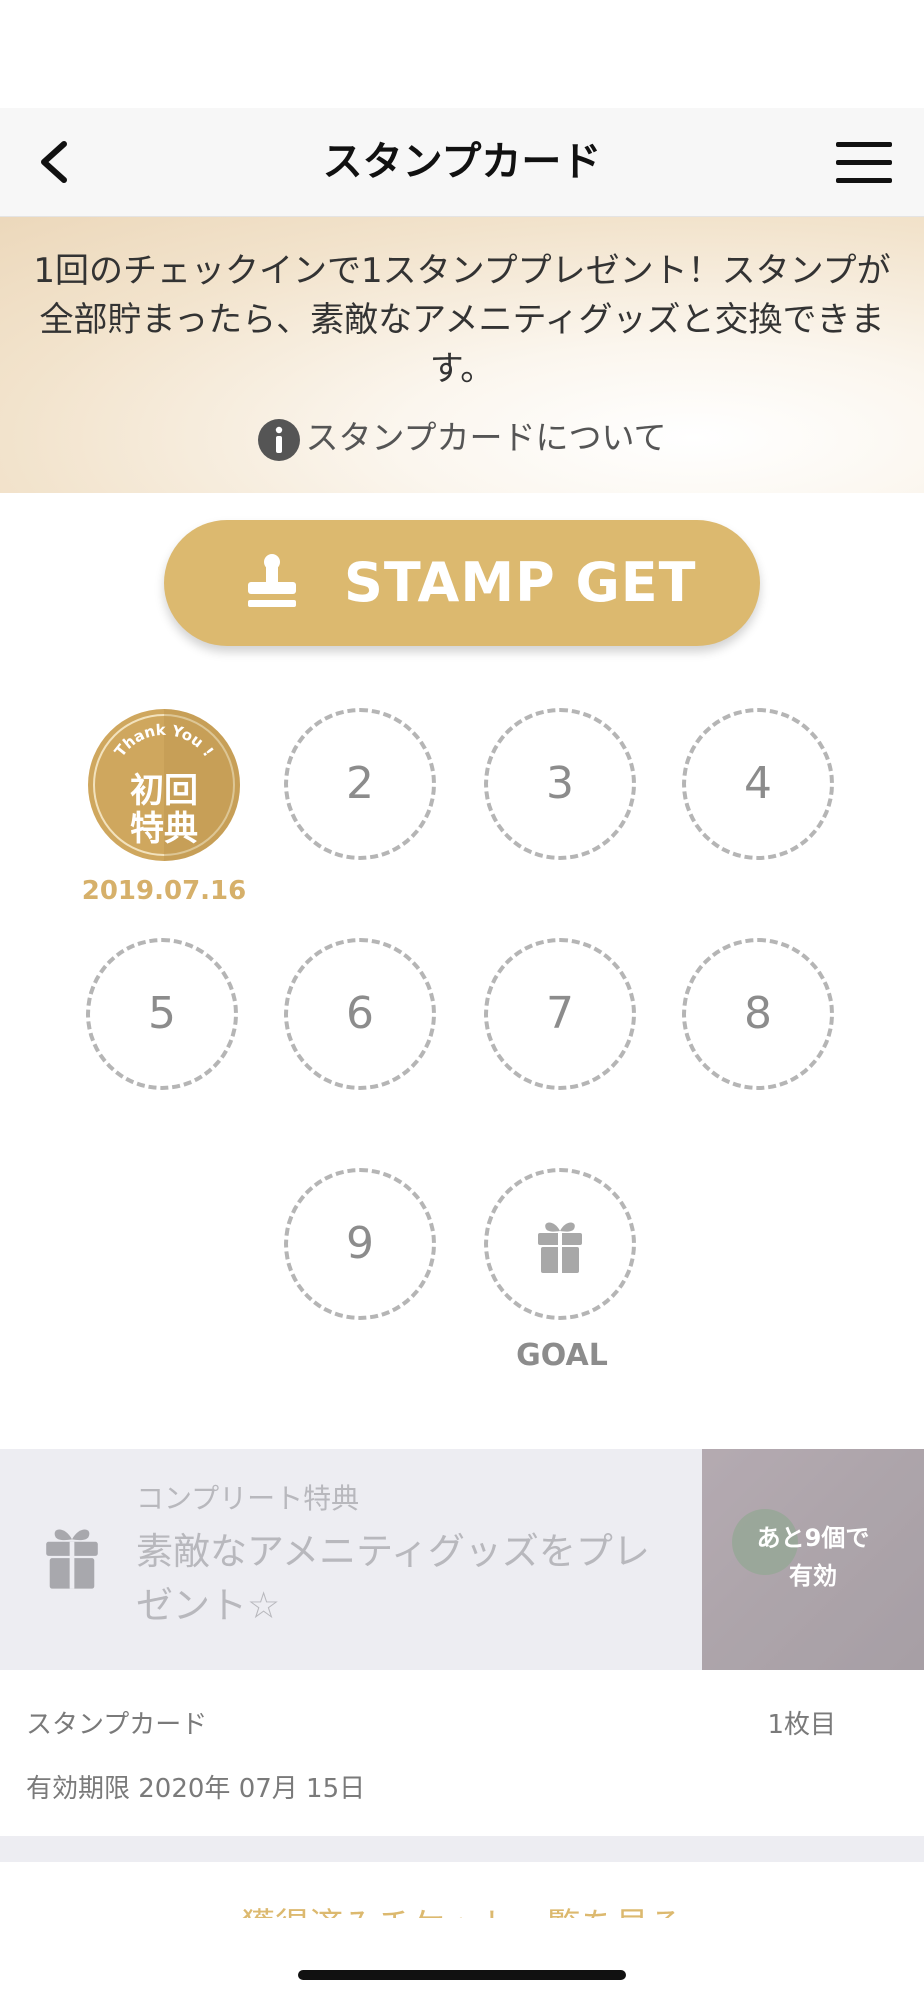 The image size is (924, 2000). What do you see at coordinates (462, 1890) in the screenshot?
I see `acquired-tickets-link: 獲得済みチケット一覧を見る` at bounding box center [462, 1890].